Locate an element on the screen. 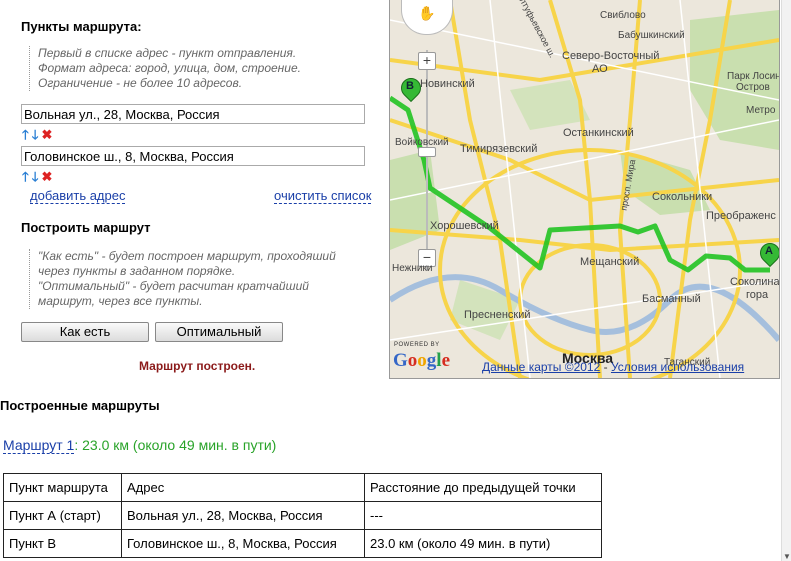 The width and height of the screenshot is (791, 561). route-1-link: Маршрут 1 is located at coordinates (39, 445).